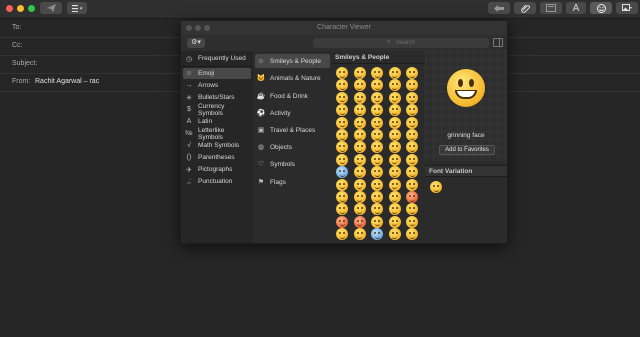 This screenshot has height=337, width=640. What do you see at coordinates (217, 181) in the screenshot?
I see `category-punctuation: ,; Punctuation` at bounding box center [217, 181].